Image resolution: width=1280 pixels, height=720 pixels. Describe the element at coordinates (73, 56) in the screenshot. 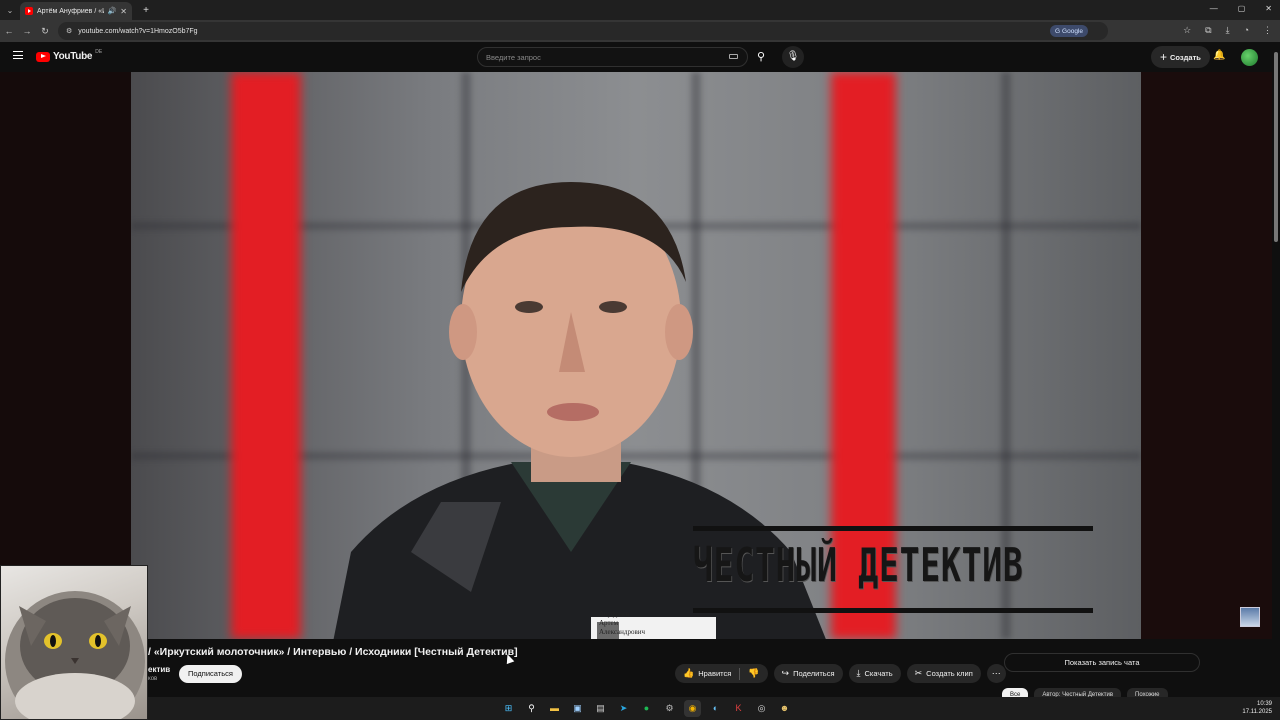

I see `youtube-wordmark: YouTube` at that location.